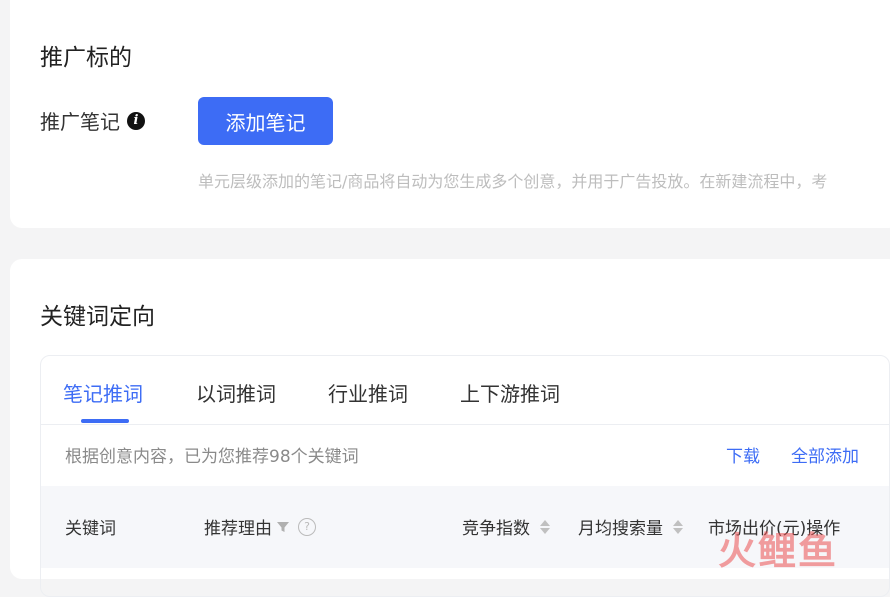  I want to click on keyword-tabs: 笔记推词 以词推词 行业推词 上下游推词, so click(465, 390).